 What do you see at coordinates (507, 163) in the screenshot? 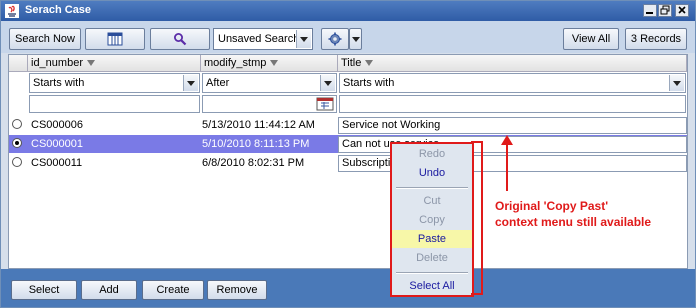
I see `annotation-arrow-icon` at bounding box center [507, 163].